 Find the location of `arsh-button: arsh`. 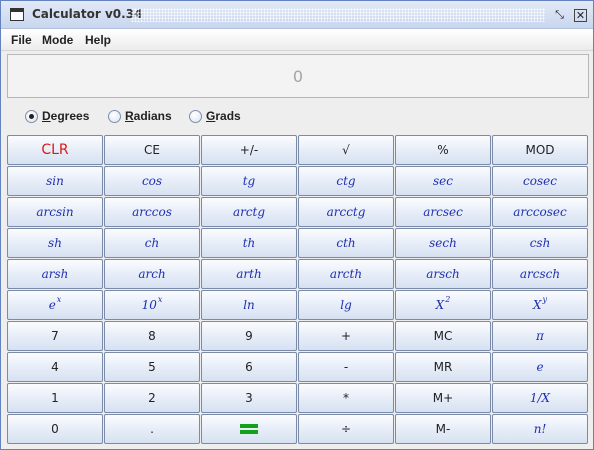

arsh-button: arsh is located at coordinates (55, 274).